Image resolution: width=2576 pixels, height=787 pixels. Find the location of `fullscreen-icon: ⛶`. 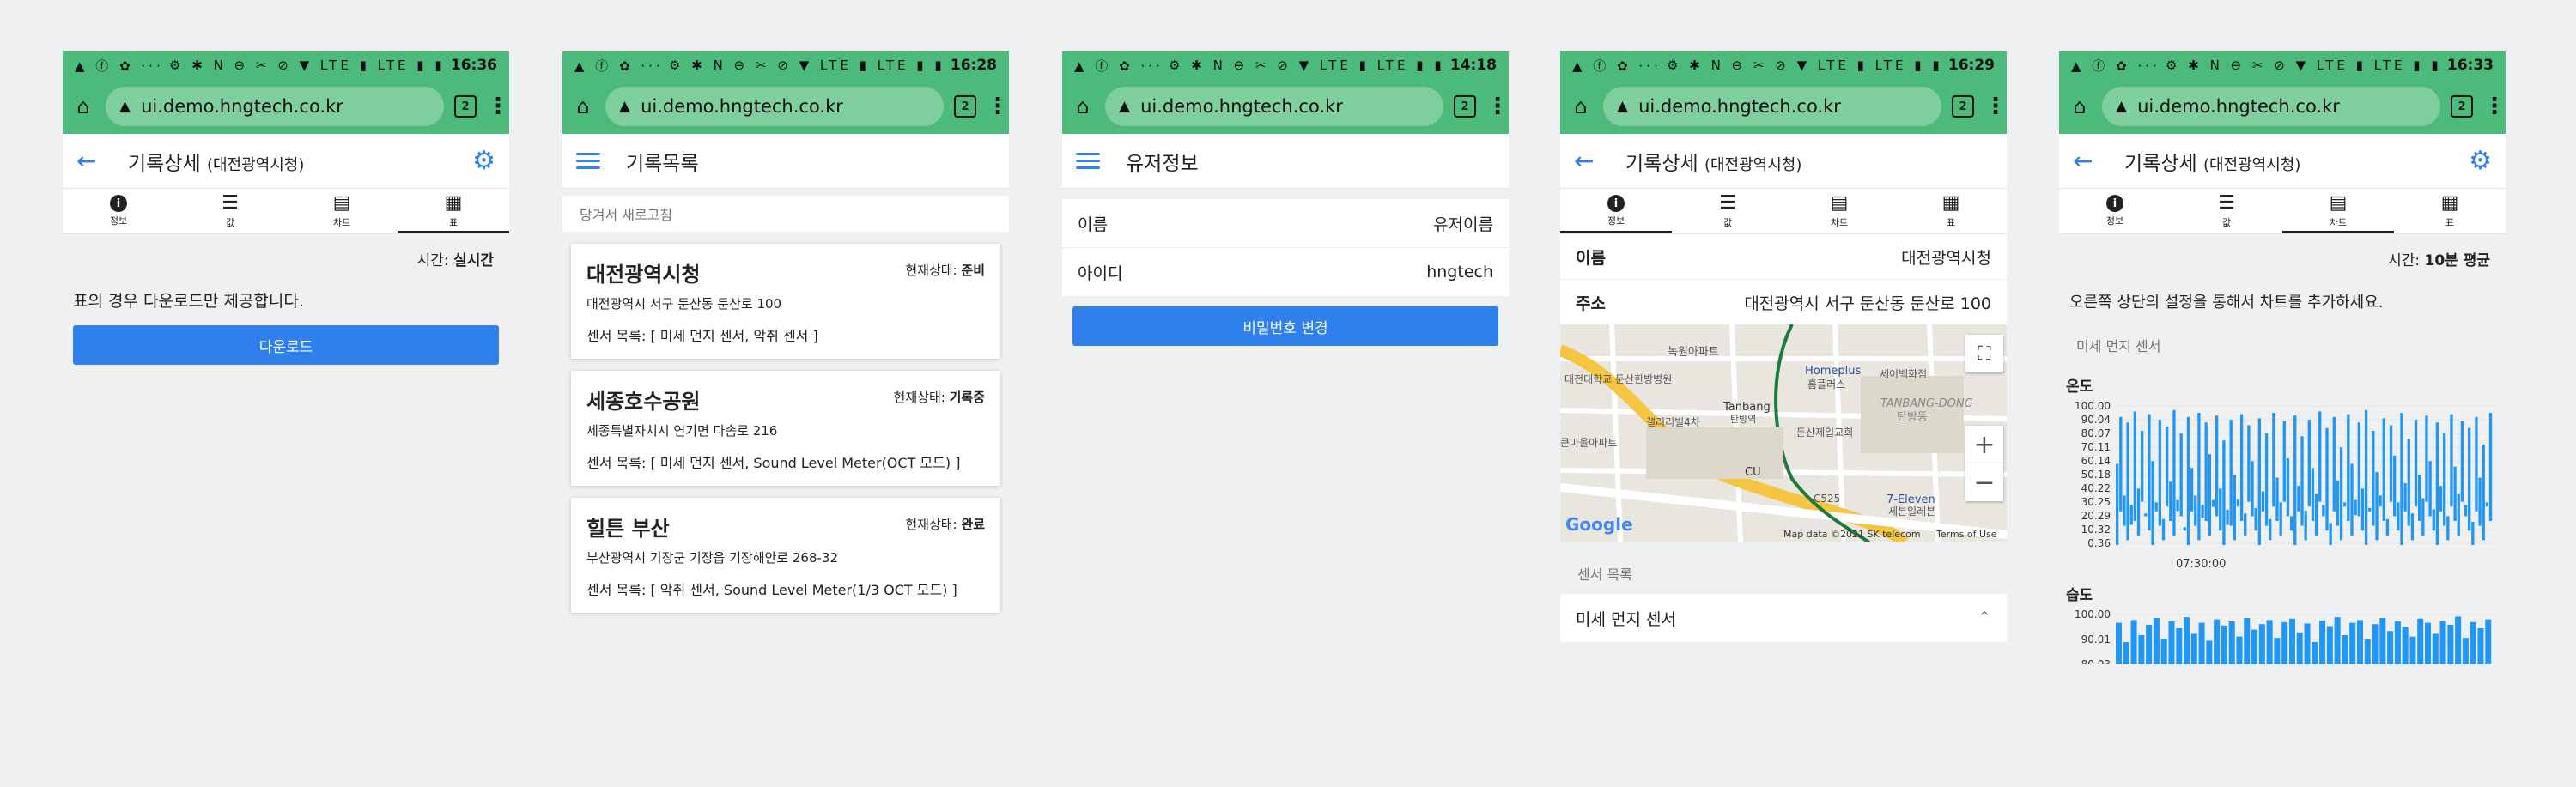

fullscreen-icon: ⛶ is located at coordinates (1984, 353).